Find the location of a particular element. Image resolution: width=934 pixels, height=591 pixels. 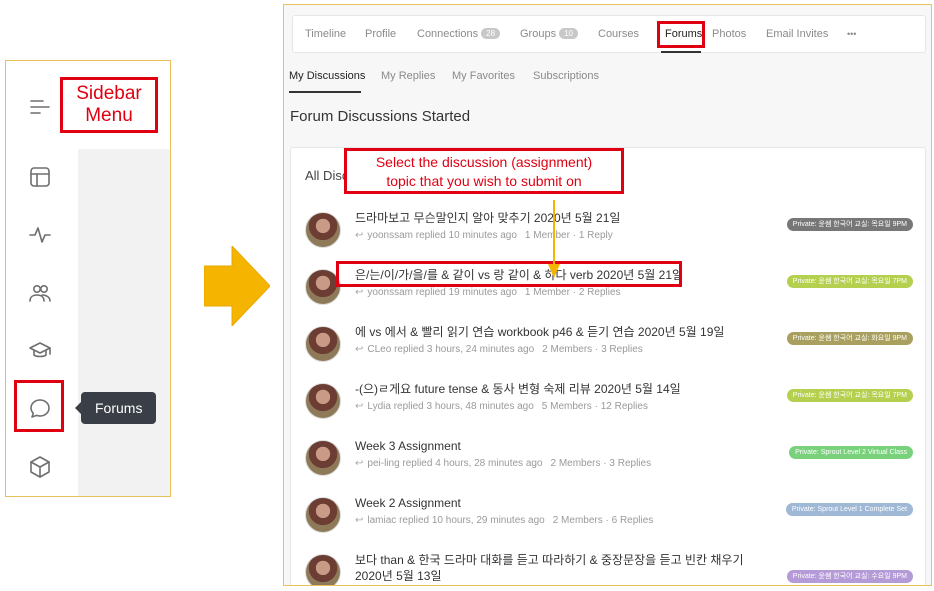

forums-tooltip-label: Forums is located at coordinates (119, 408).